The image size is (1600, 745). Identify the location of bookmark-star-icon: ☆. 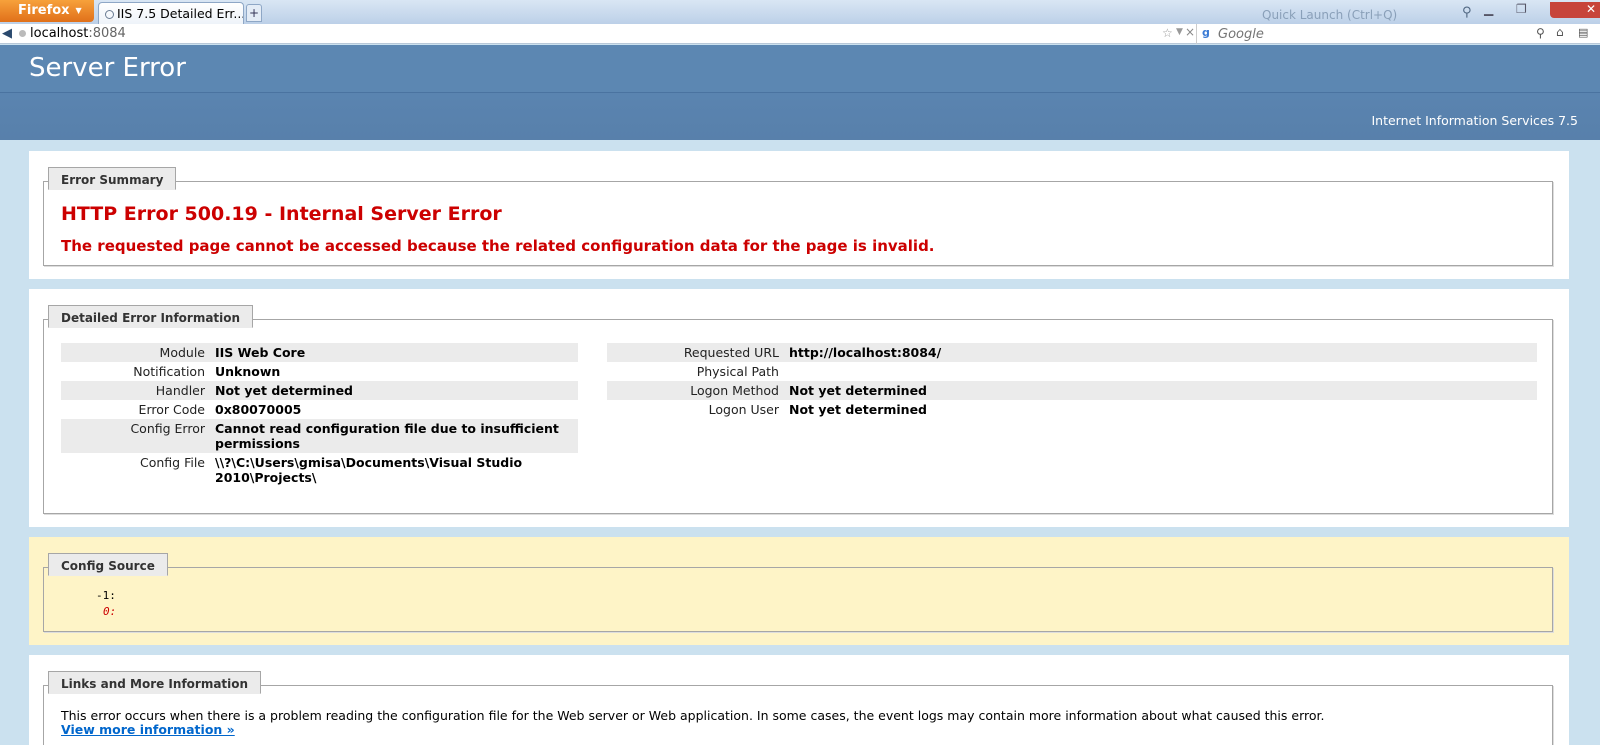
(1167, 33).